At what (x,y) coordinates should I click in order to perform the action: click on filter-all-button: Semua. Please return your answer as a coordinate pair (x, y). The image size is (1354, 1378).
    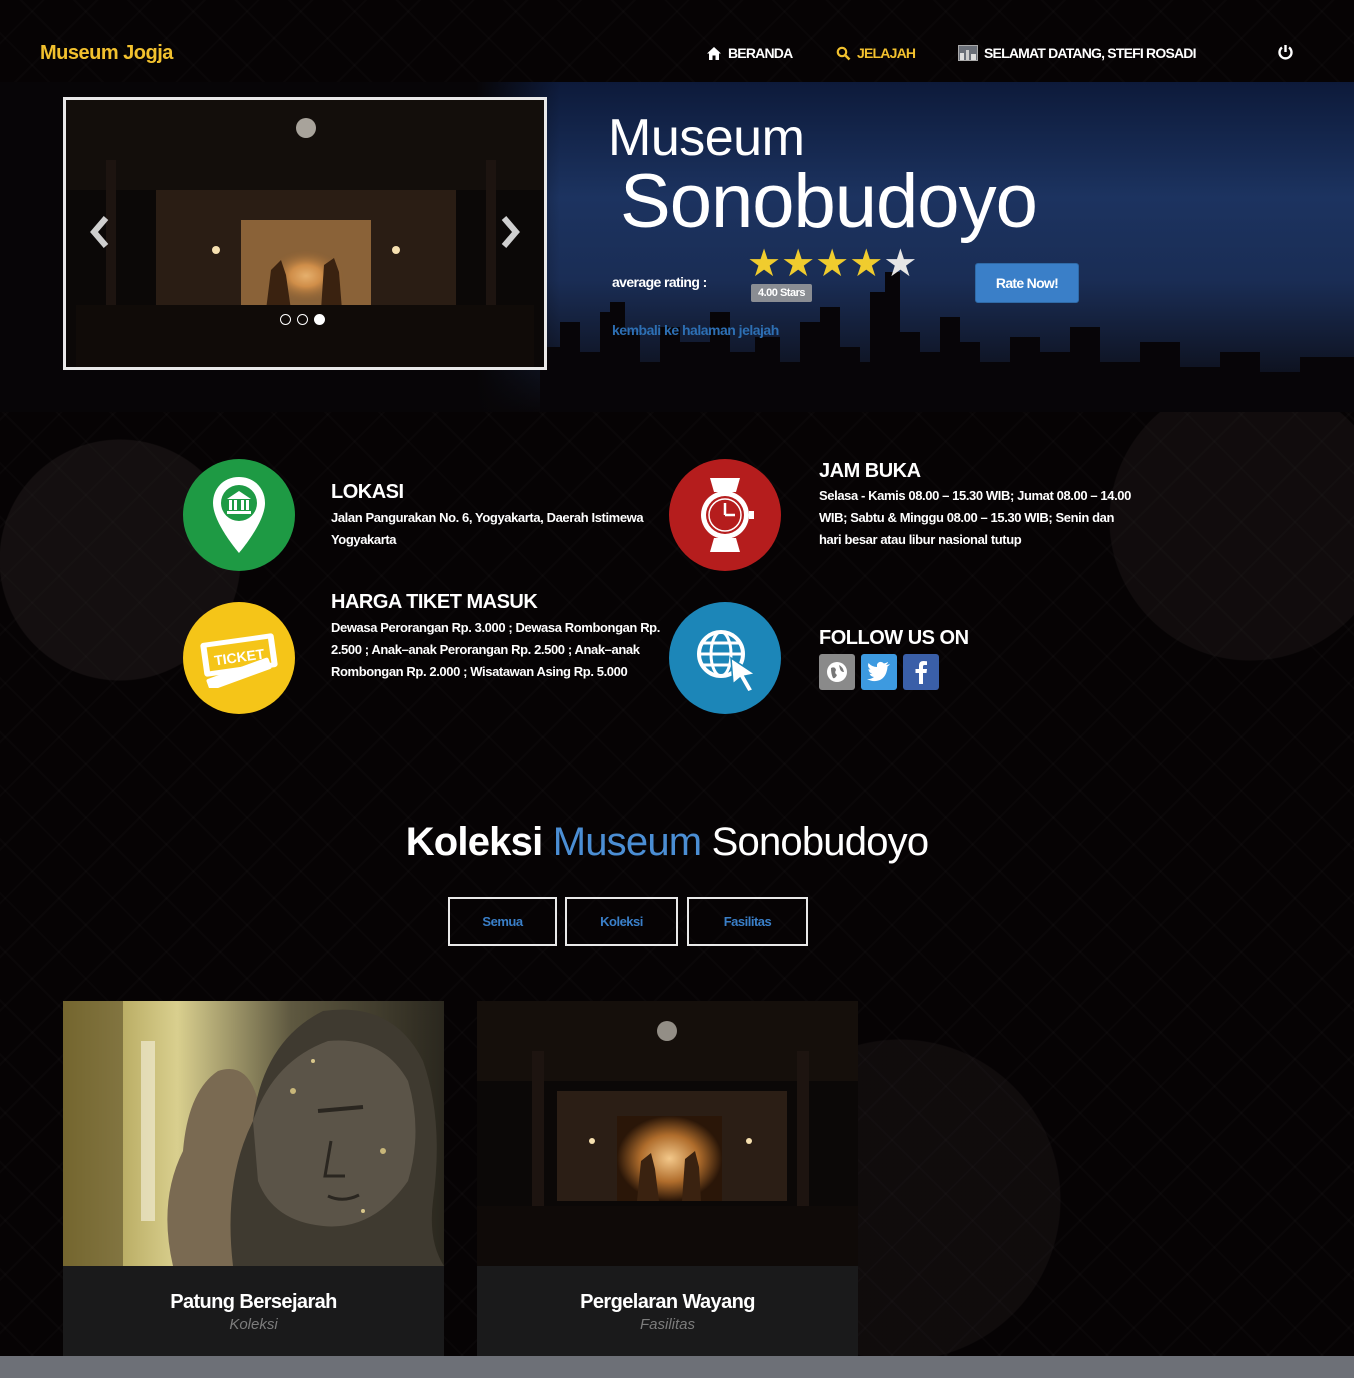
    Looking at the image, I should click on (502, 921).